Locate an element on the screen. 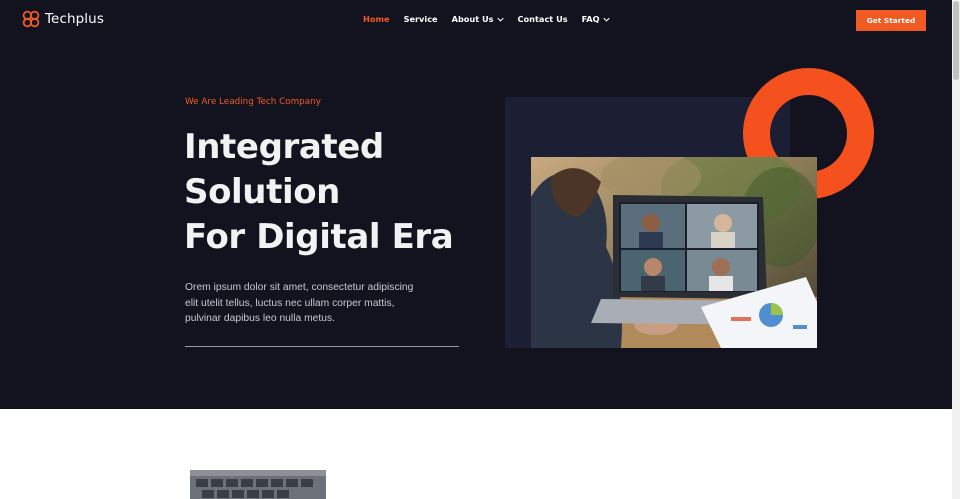 Image resolution: width=960 pixels, height=499 pixels. nav-item-faq: FAQ is located at coordinates (596, 19).